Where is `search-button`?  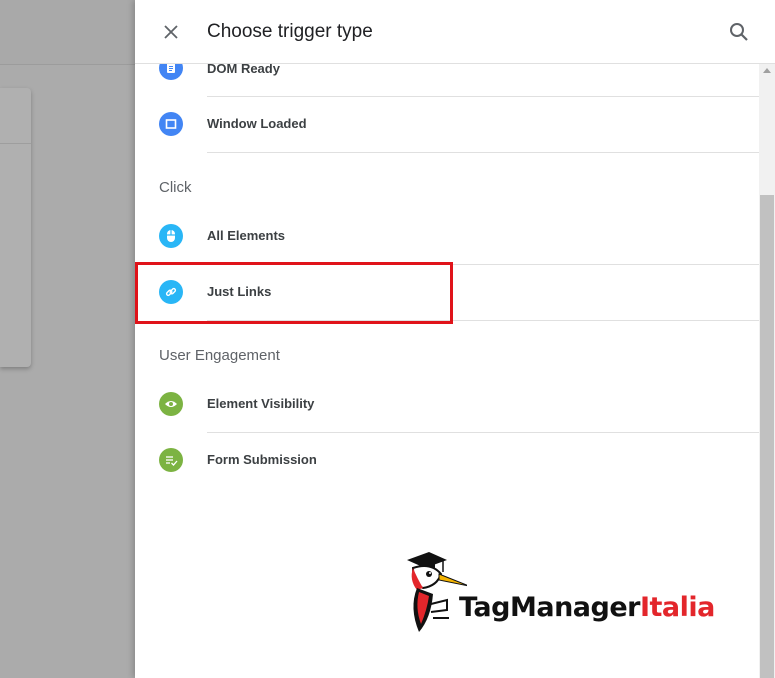
search-button is located at coordinates (739, 32).